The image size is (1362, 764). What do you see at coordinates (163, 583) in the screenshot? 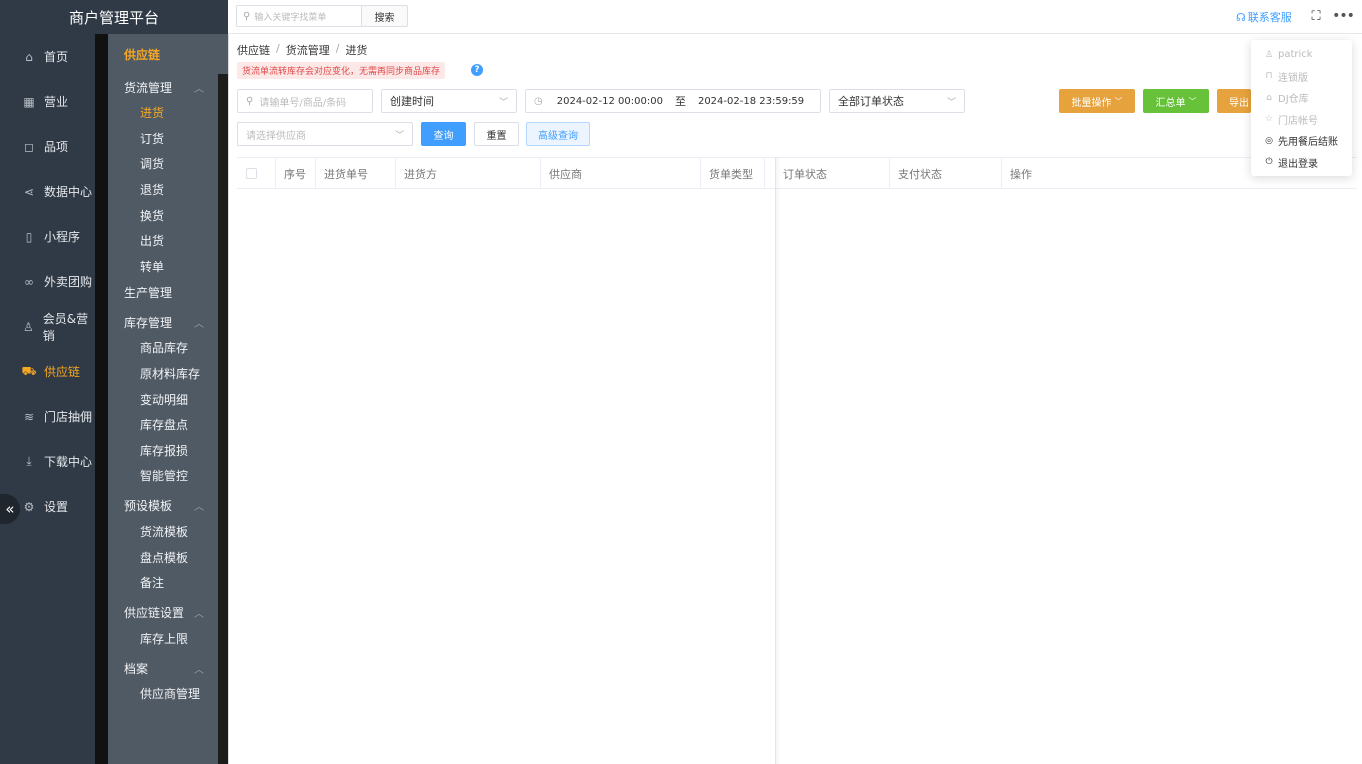
I see `menu-item-remark: 备注` at bounding box center [163, 583].